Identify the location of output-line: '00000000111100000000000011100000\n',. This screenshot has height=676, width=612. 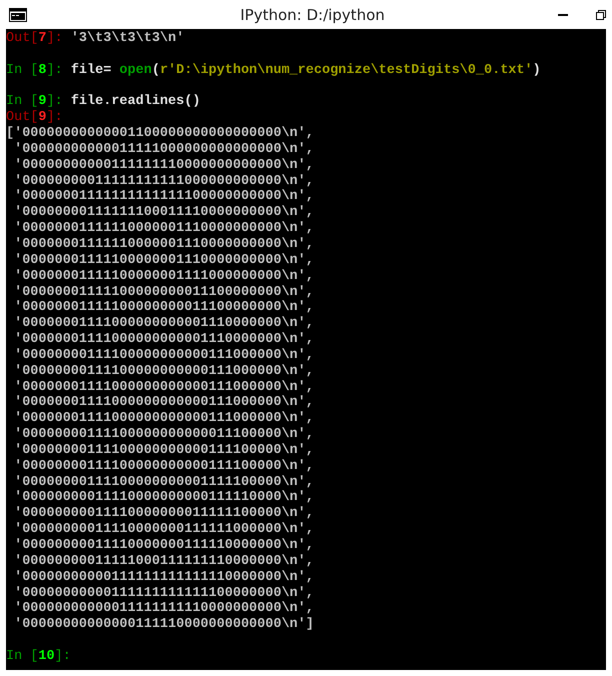
(163, 434).